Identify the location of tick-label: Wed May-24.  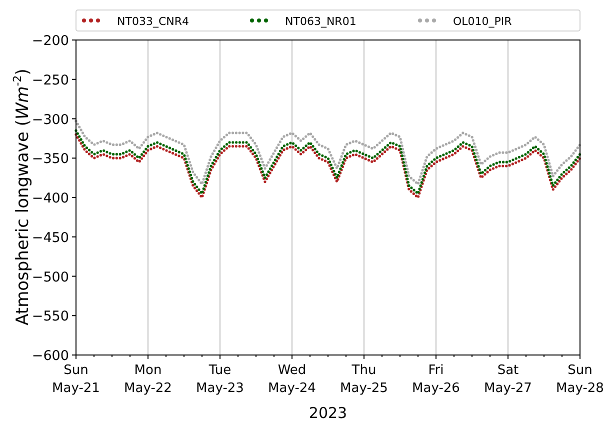
(292, 379).